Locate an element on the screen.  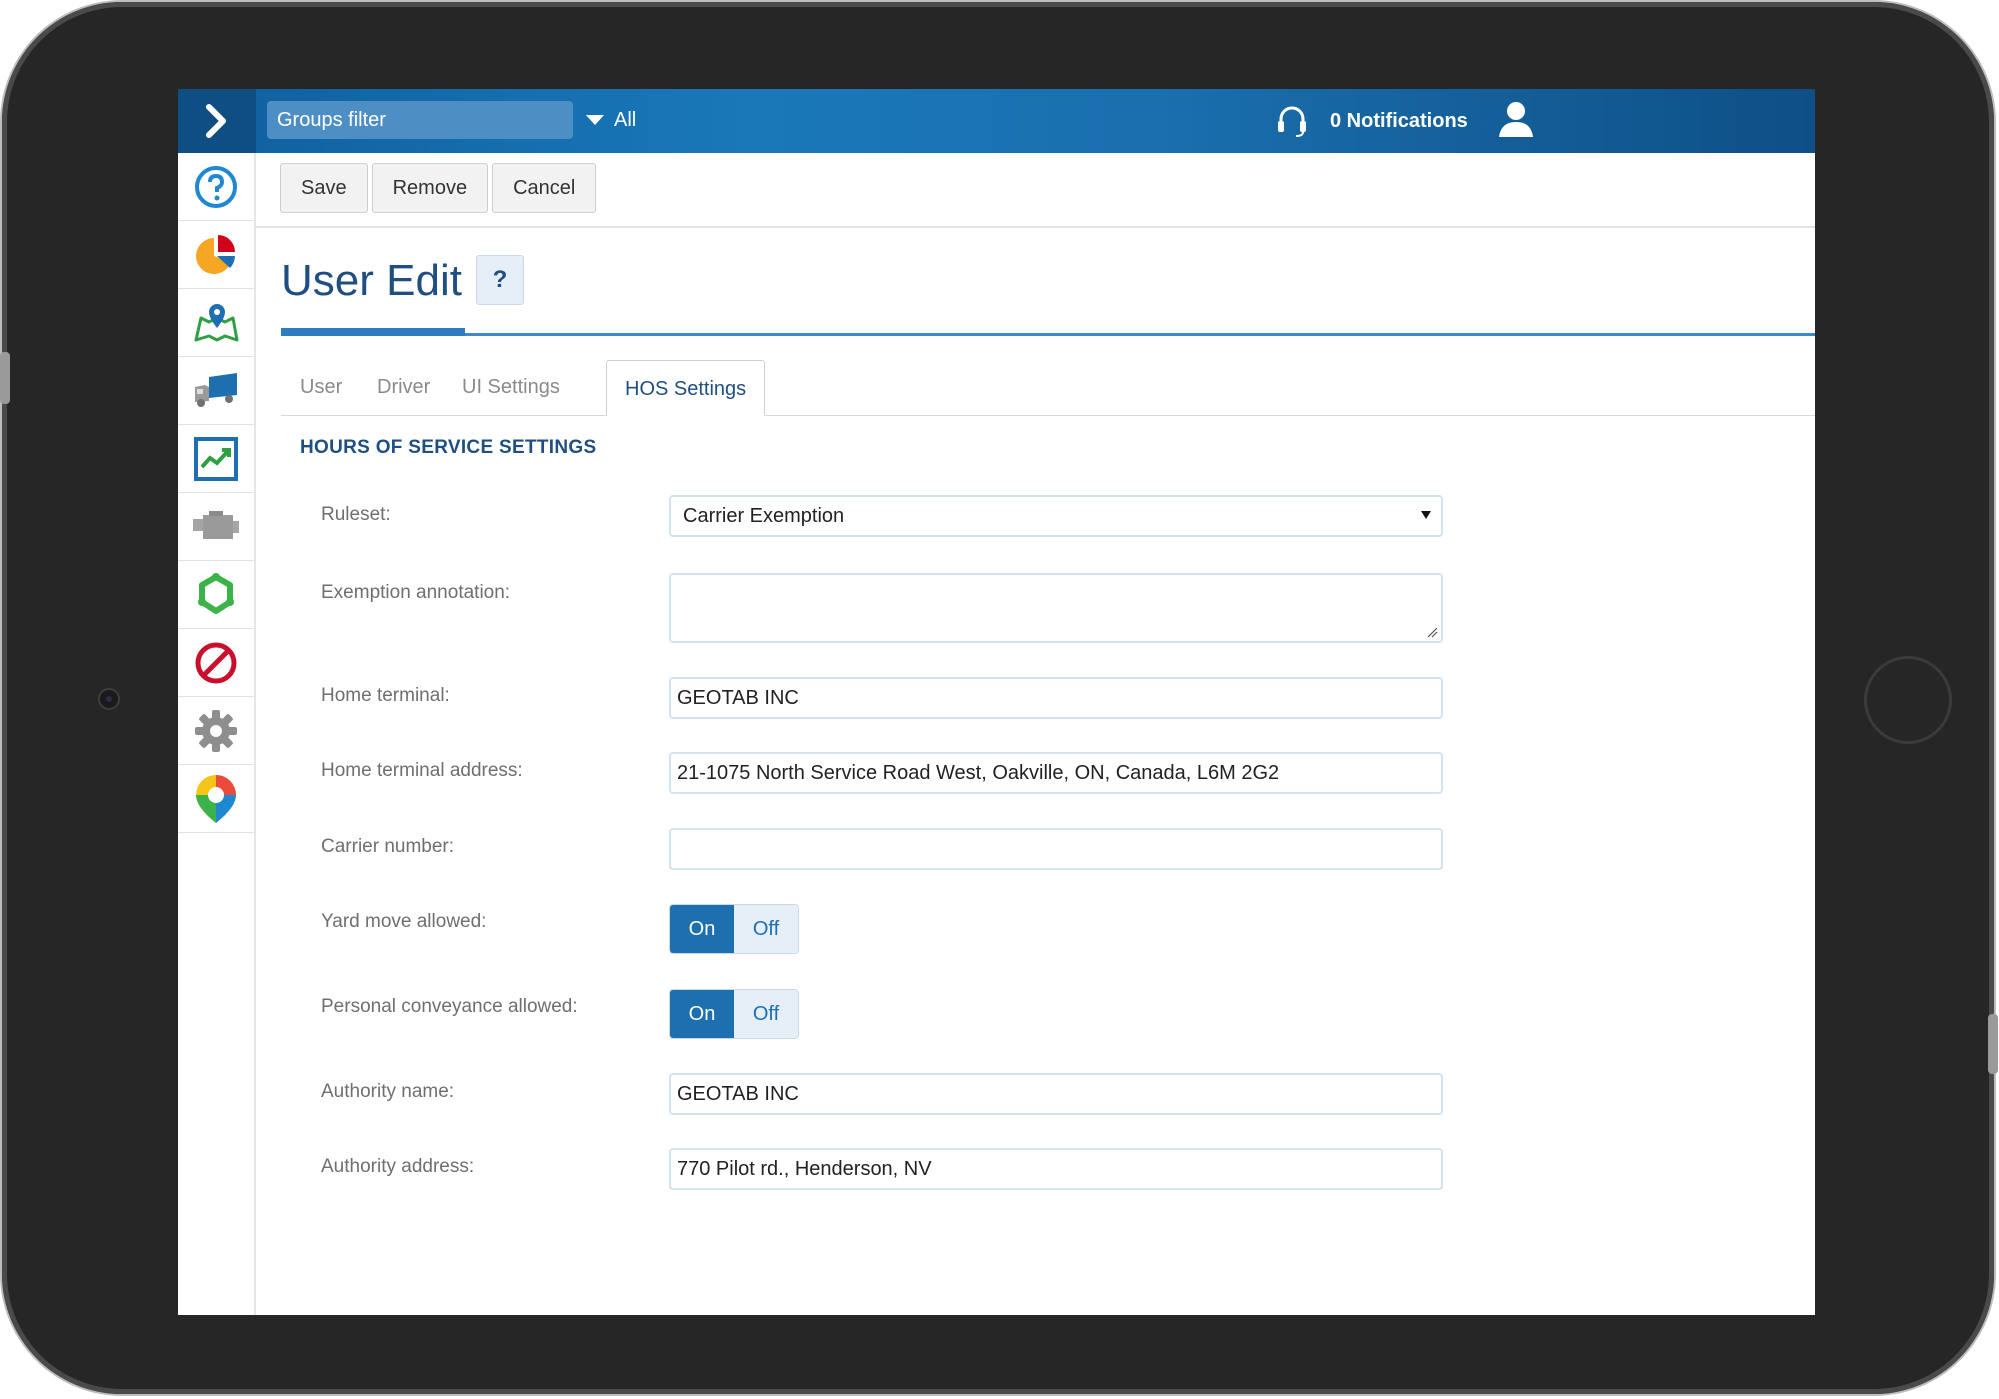
sidebar-item-engine is located at coordinates (216, 527).